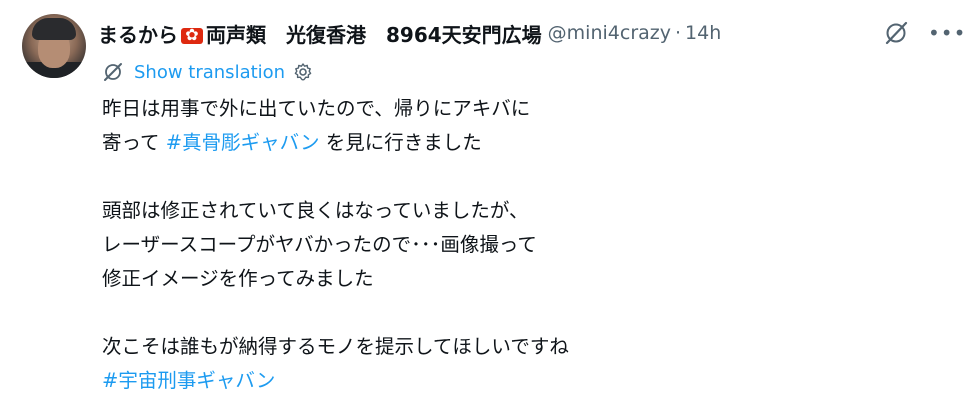  I want to click on show-translation-label: Show translation, so click(209, 72).